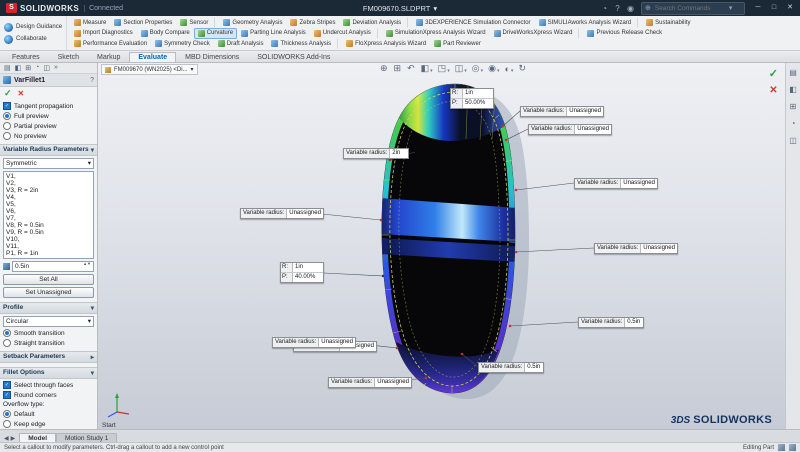 The width and height of the screenshot is (800, 452). What do you see at coordinates (48, 116) in the screenshot?
I see `preview-radio: Full preview` at bounding box center [48, 116].